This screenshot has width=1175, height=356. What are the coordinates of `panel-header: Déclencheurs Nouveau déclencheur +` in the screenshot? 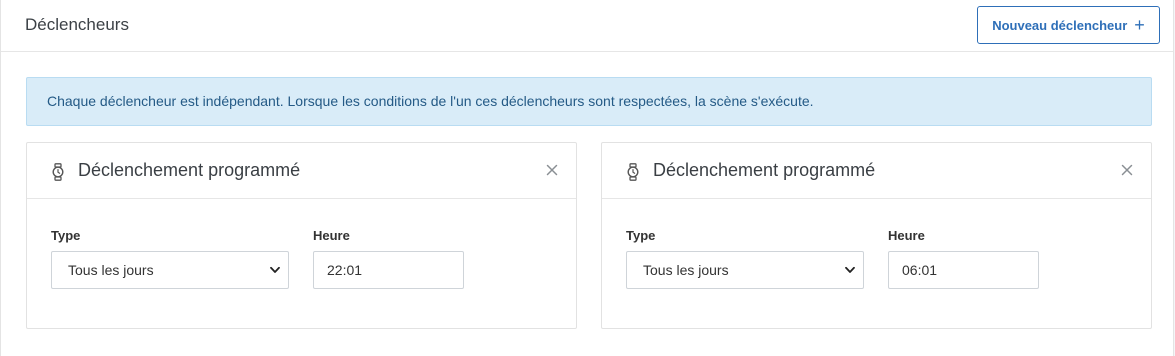 It's located at (587, 26).